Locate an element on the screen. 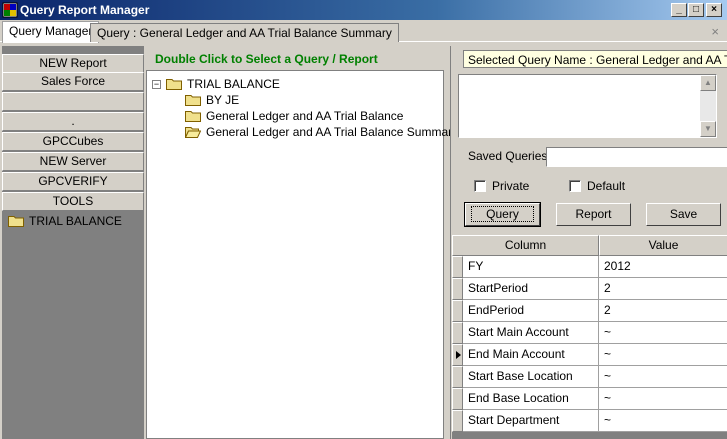  grid-cell-column: Start Base Location is located at coordinates (531, 377).